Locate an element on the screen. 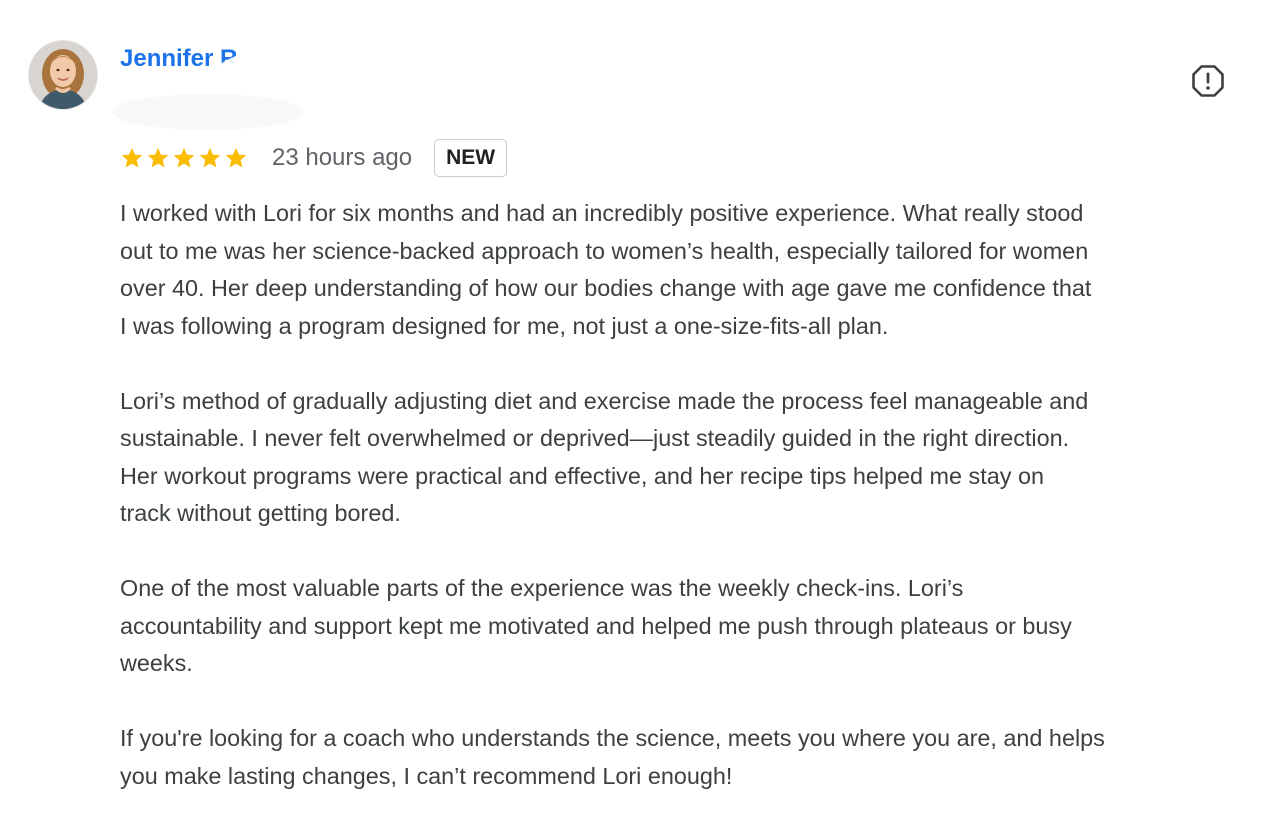 This screenshot has width=1284, height=833. review-line: weeks. is located at coordinates (156, 663).